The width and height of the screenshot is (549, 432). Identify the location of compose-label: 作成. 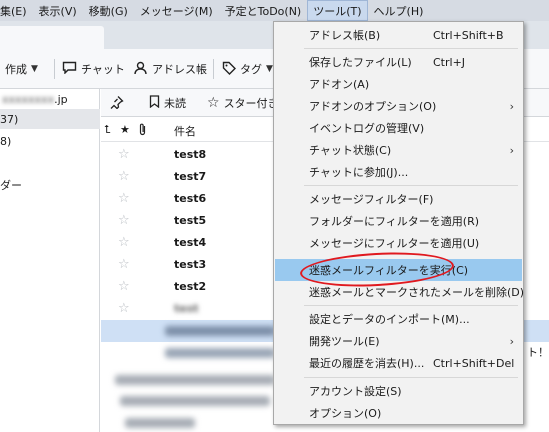
(16, 69).